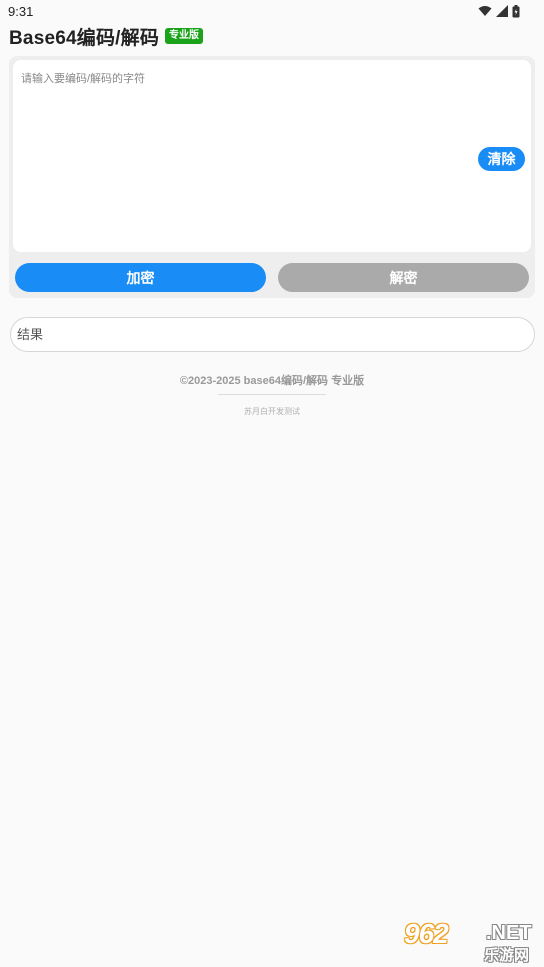 The height and width of the screenshot is (967, 544). Describe the element at coordinates (507, 955) in the screenshot. I see `watermark-site-name: 乐游网` at that location.